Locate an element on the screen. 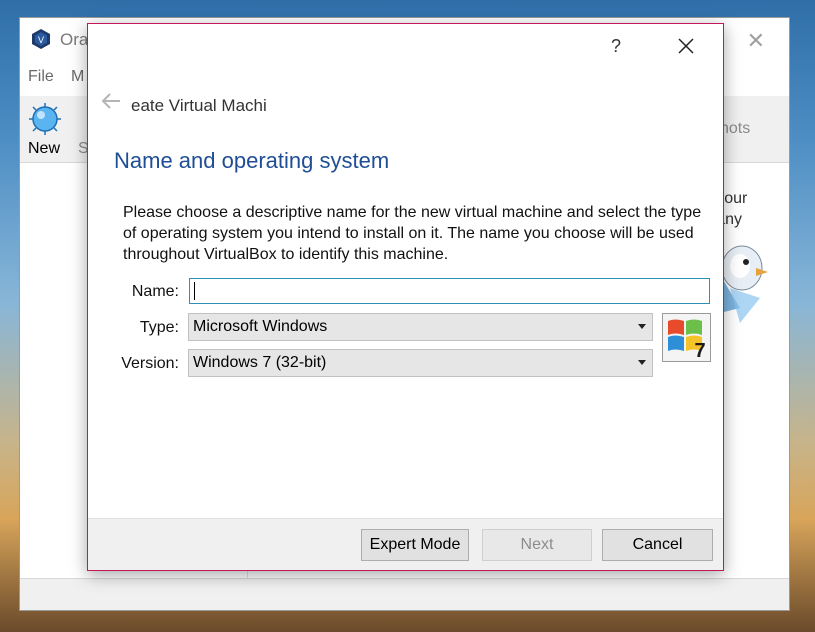 The height and width of the screenshot is (632, 815). manager-close-icon: ✕ is located at coordinates (756, 41).